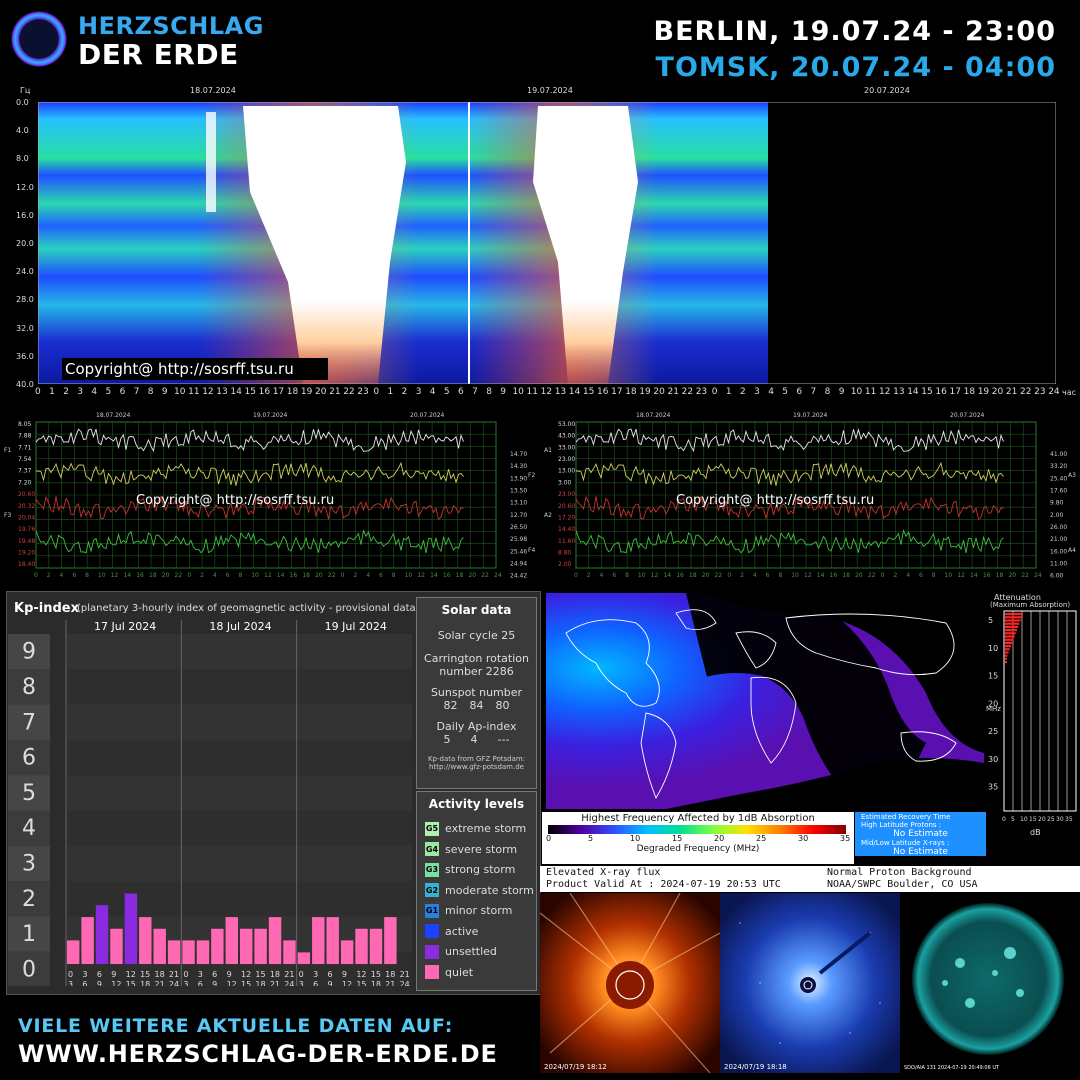 The image size is (1080, 1080). Describe the element at coordinates (574, 392) in the screenshot. I see `spectro-hour-tick: 14` at that location.